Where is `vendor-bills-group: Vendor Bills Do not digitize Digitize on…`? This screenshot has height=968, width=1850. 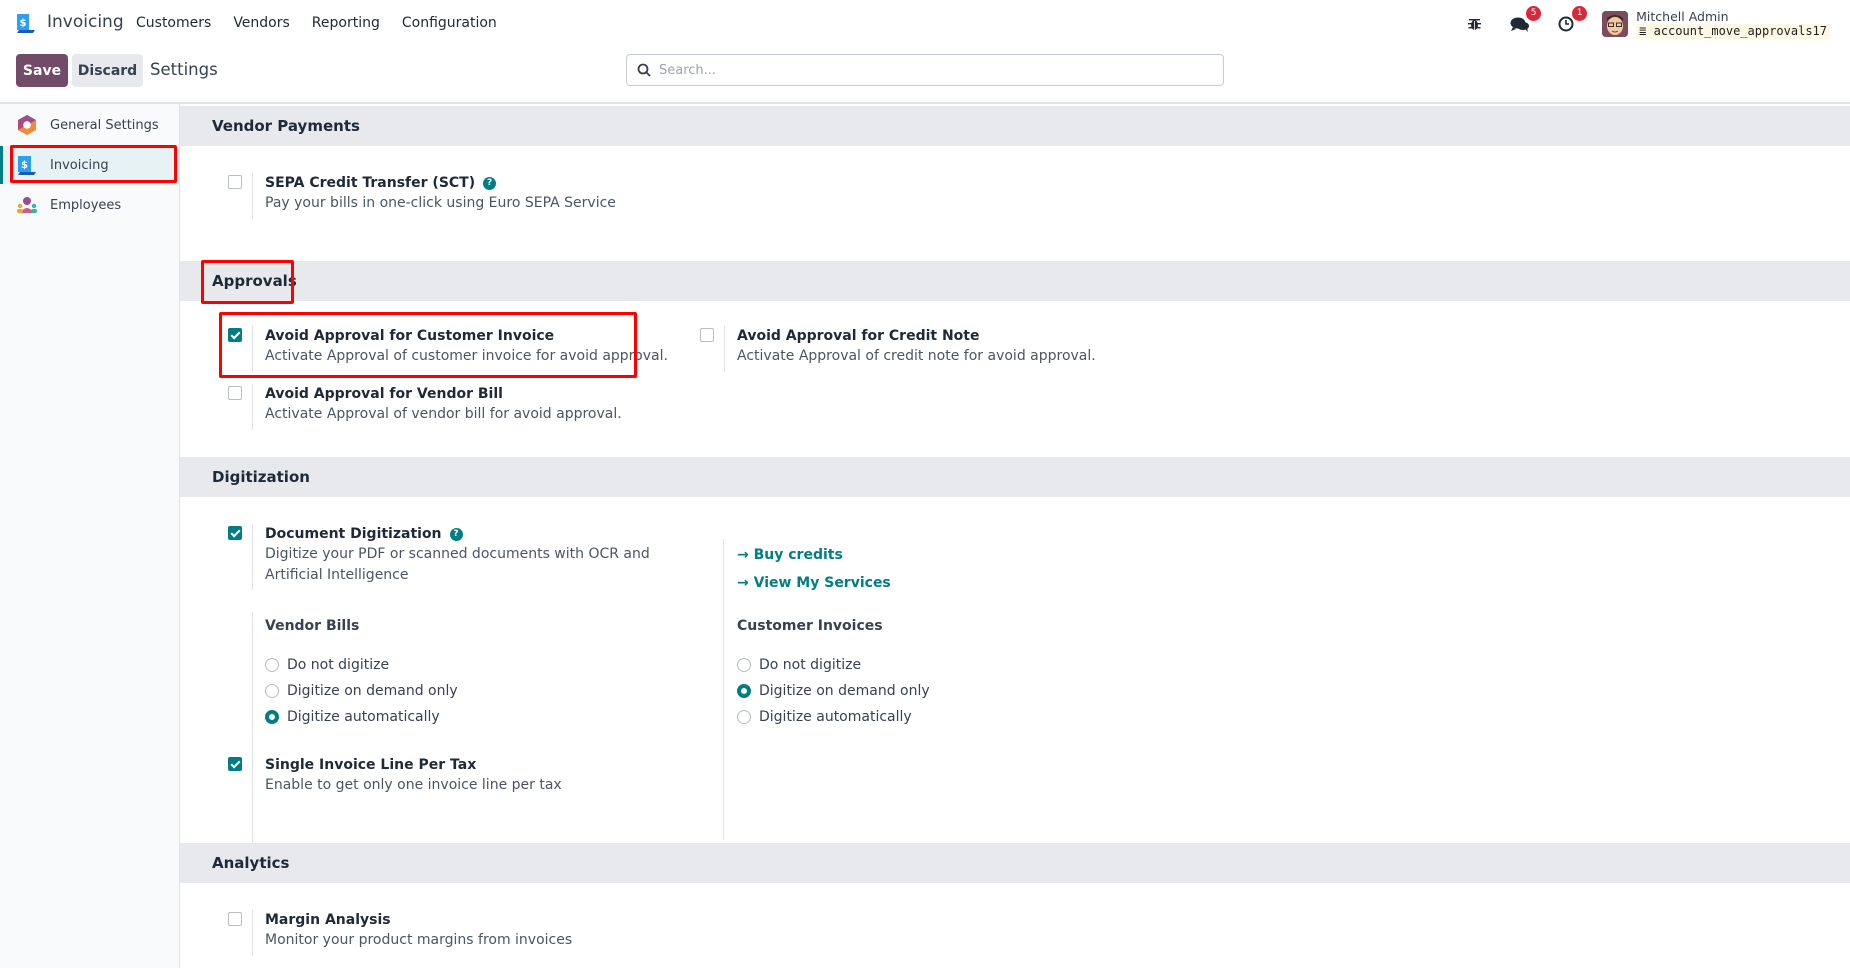
vendor-bills-group: Vendor Bills Do not digitize Digitize on… is located at coordinates (361, 674).